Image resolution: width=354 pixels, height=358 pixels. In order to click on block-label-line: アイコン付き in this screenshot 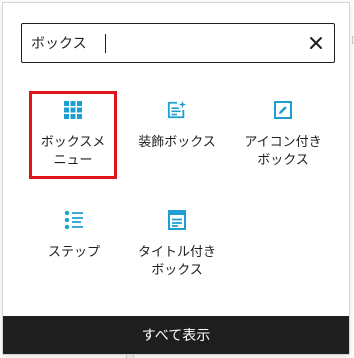, I will do `click(283, 142)`.